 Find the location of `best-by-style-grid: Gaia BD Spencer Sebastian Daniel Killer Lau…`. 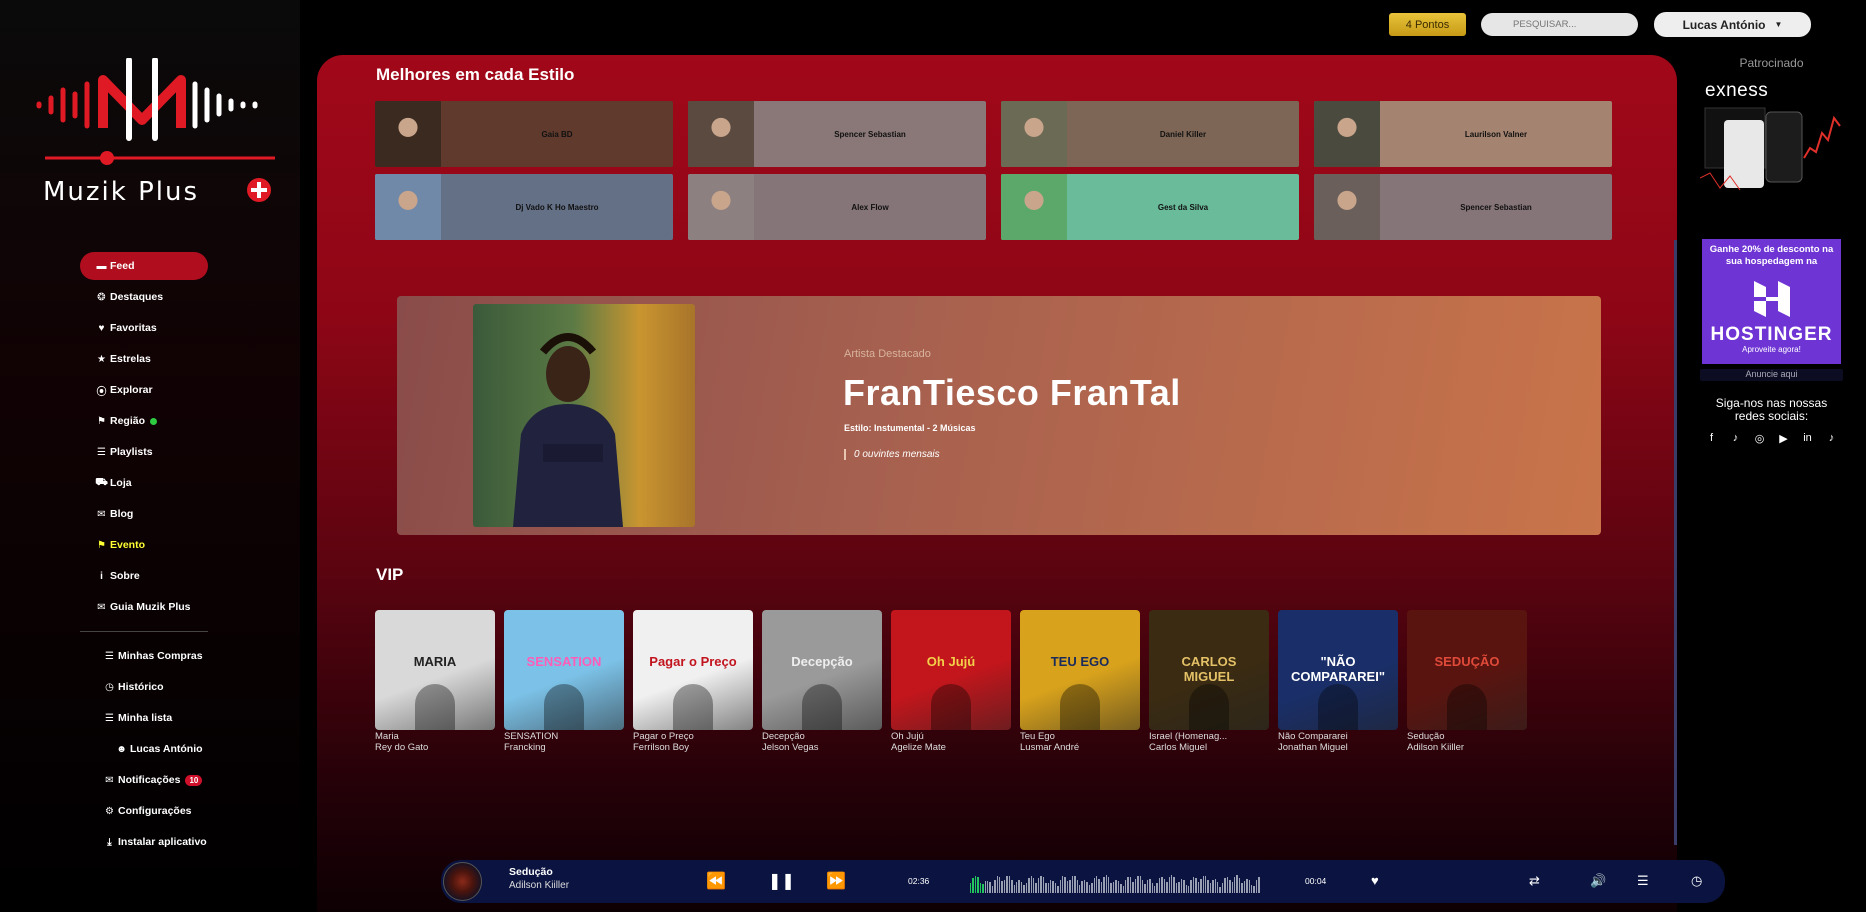

best-by-style-grid: Gaia BD Spencer Sebastian Daniel Killer Lau… is located at coordinates (996, 170).